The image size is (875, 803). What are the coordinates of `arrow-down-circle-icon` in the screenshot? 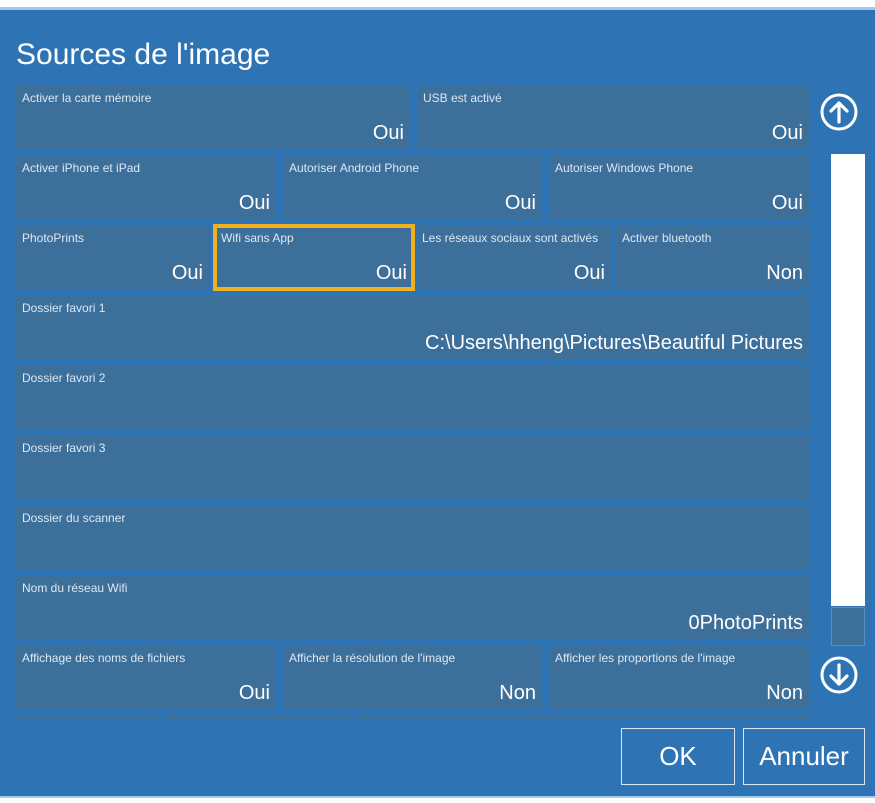 It's located at (839, 675).